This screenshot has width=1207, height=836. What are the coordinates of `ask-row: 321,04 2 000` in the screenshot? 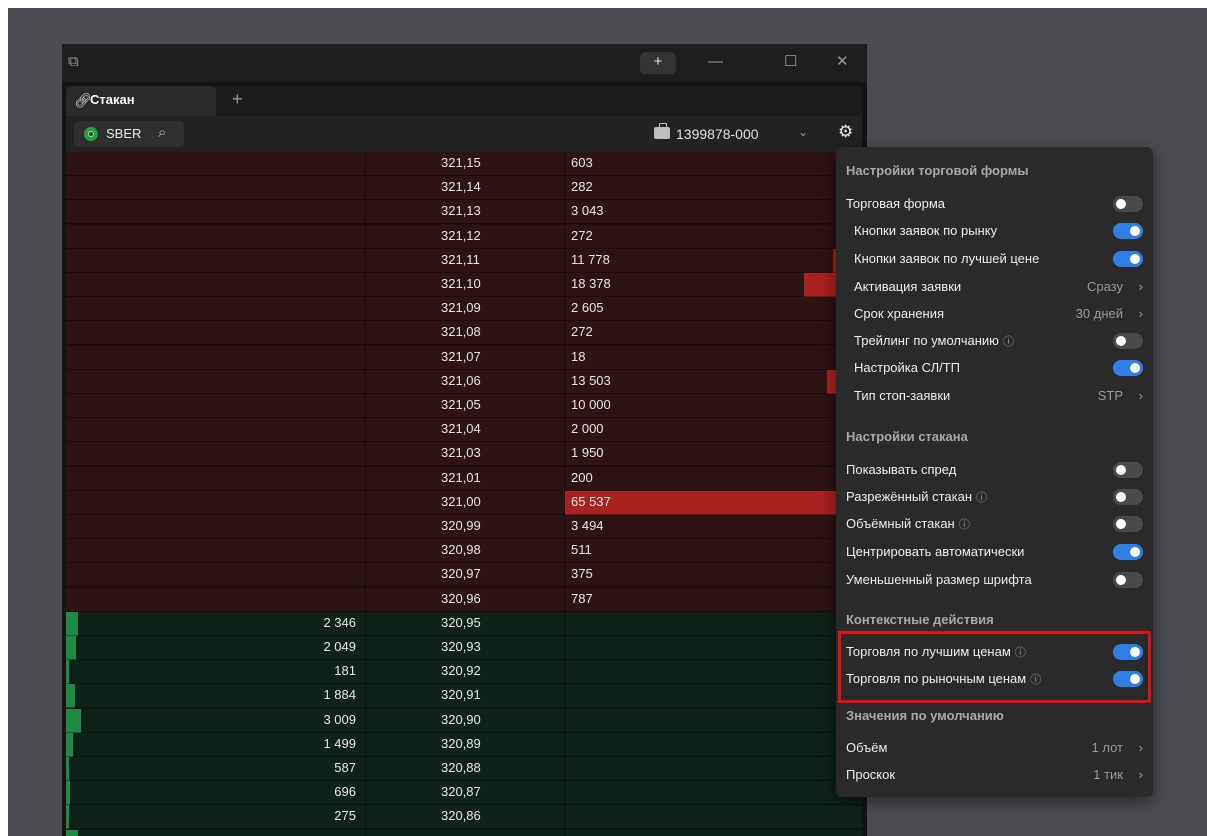 It's located at (464, 430).